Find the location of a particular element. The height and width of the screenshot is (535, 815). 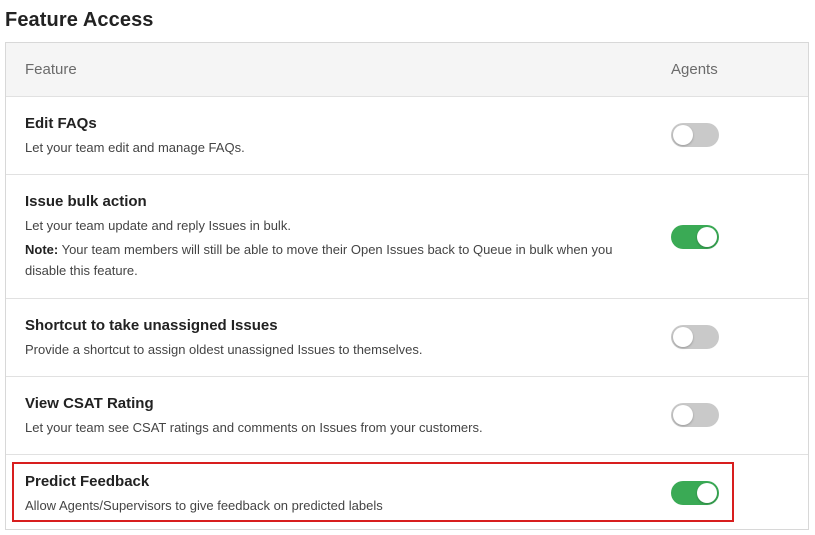

feature-title: Predict Feedback is located at coordinates (87, 481).